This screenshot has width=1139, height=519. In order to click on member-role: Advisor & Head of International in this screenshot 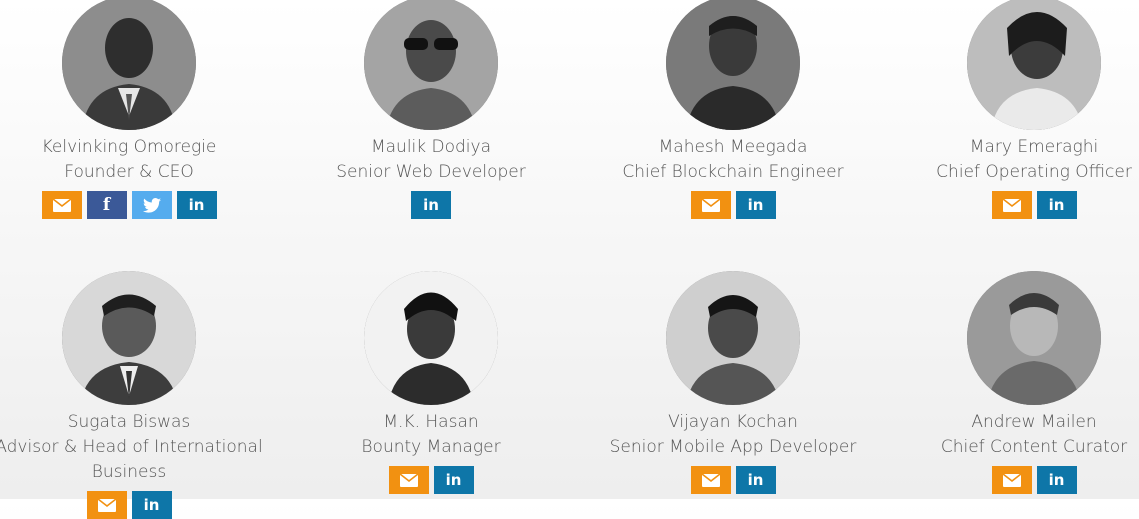, I will do `click(131, 447)`.